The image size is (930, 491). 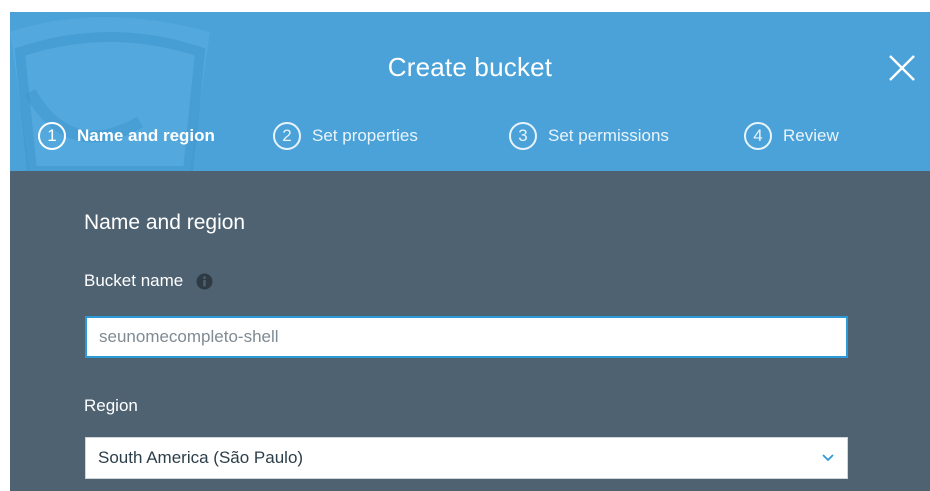 I want to click on step-number: 3, so click(x=523, y=136).